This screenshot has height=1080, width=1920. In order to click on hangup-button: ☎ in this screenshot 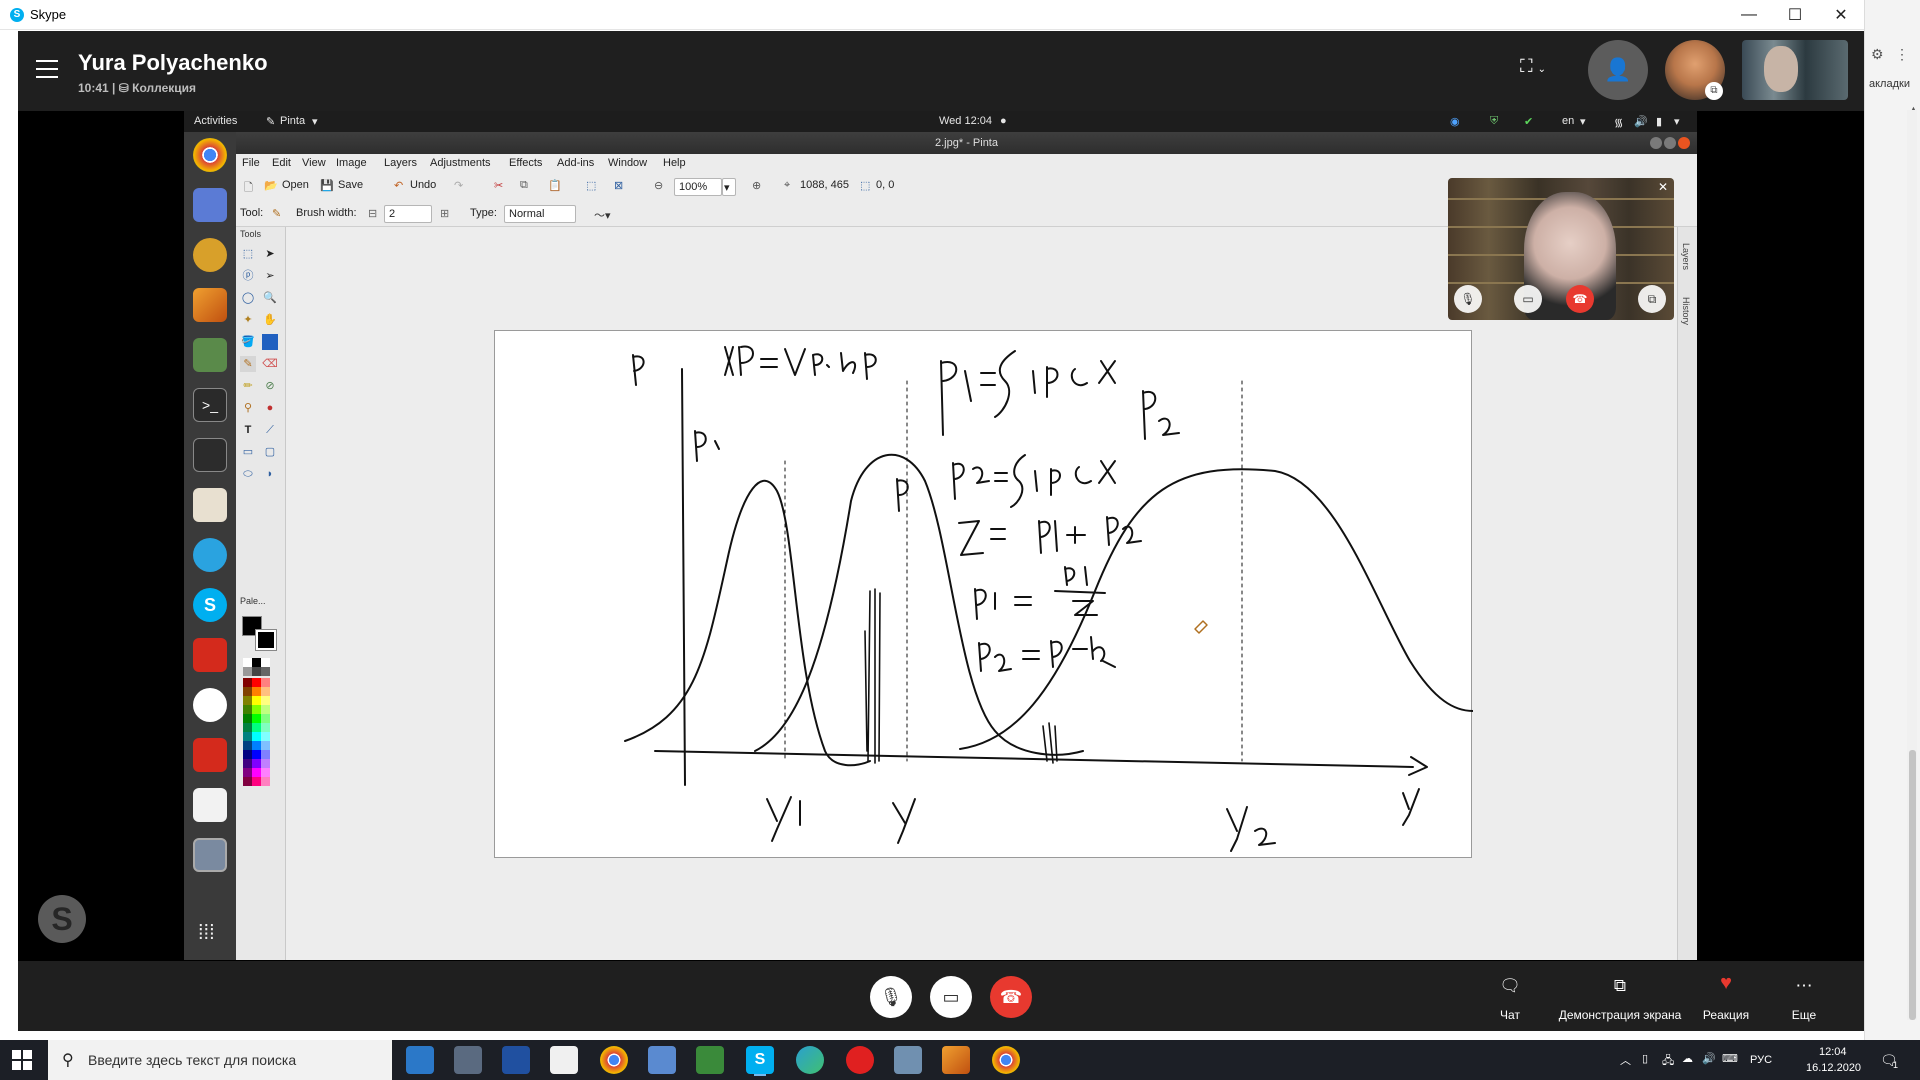, I will do `click(1011, 997)`.